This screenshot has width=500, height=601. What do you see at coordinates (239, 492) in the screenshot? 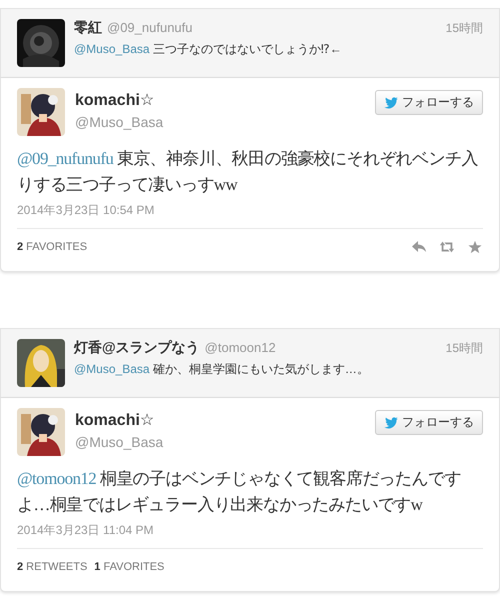
I see `tweet-text: @tomoon12 桐皇の子はベンチじゃなくて観客席だったんですよ…桐皇ではレギュラー入り出来なかったみたいですw` at bounding box center [239, 492].